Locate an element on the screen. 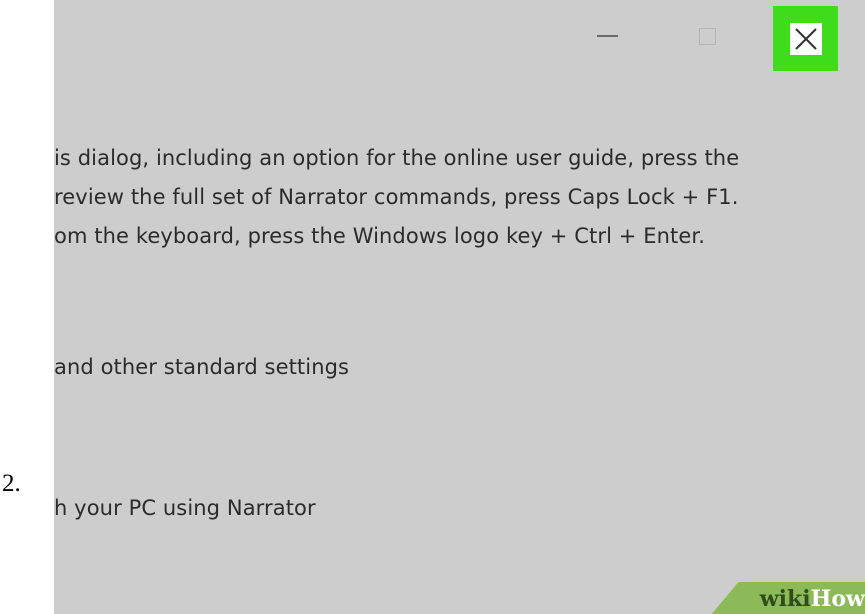 Image resolution: width=865 pixels, height=614 pixels. close-icon is located at coordinates (805, 38).